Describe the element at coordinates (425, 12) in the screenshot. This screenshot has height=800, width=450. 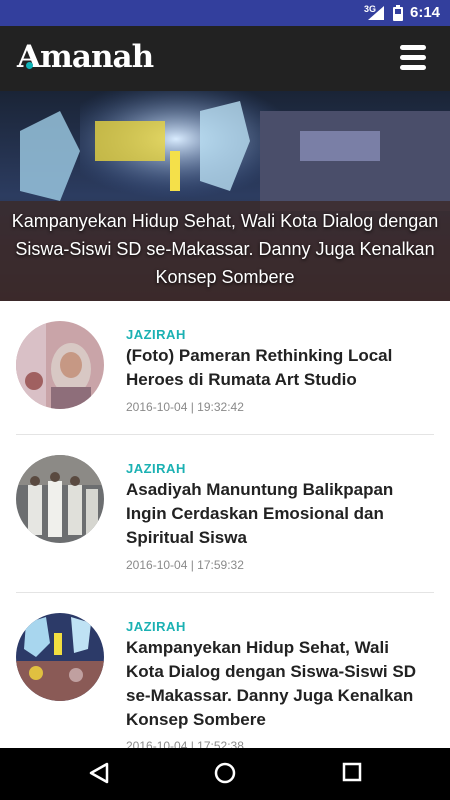
I see `clock: 6:14` at that location.